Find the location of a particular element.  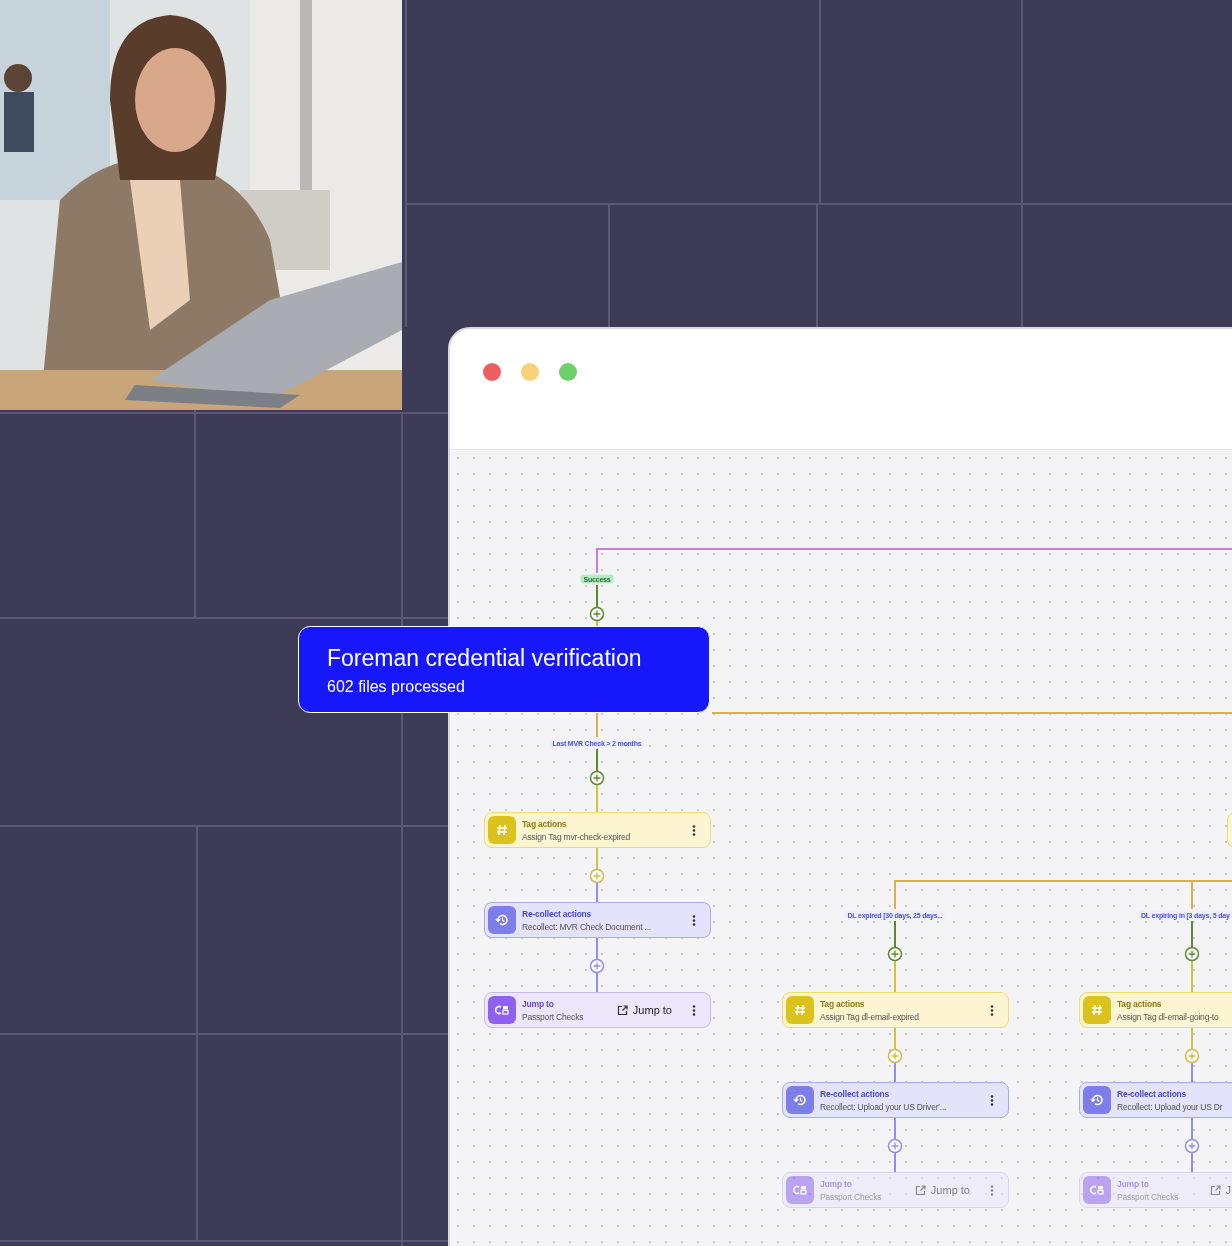

node-description: Assign Tag mvr-check-expired is located at coordinates (577, 836).